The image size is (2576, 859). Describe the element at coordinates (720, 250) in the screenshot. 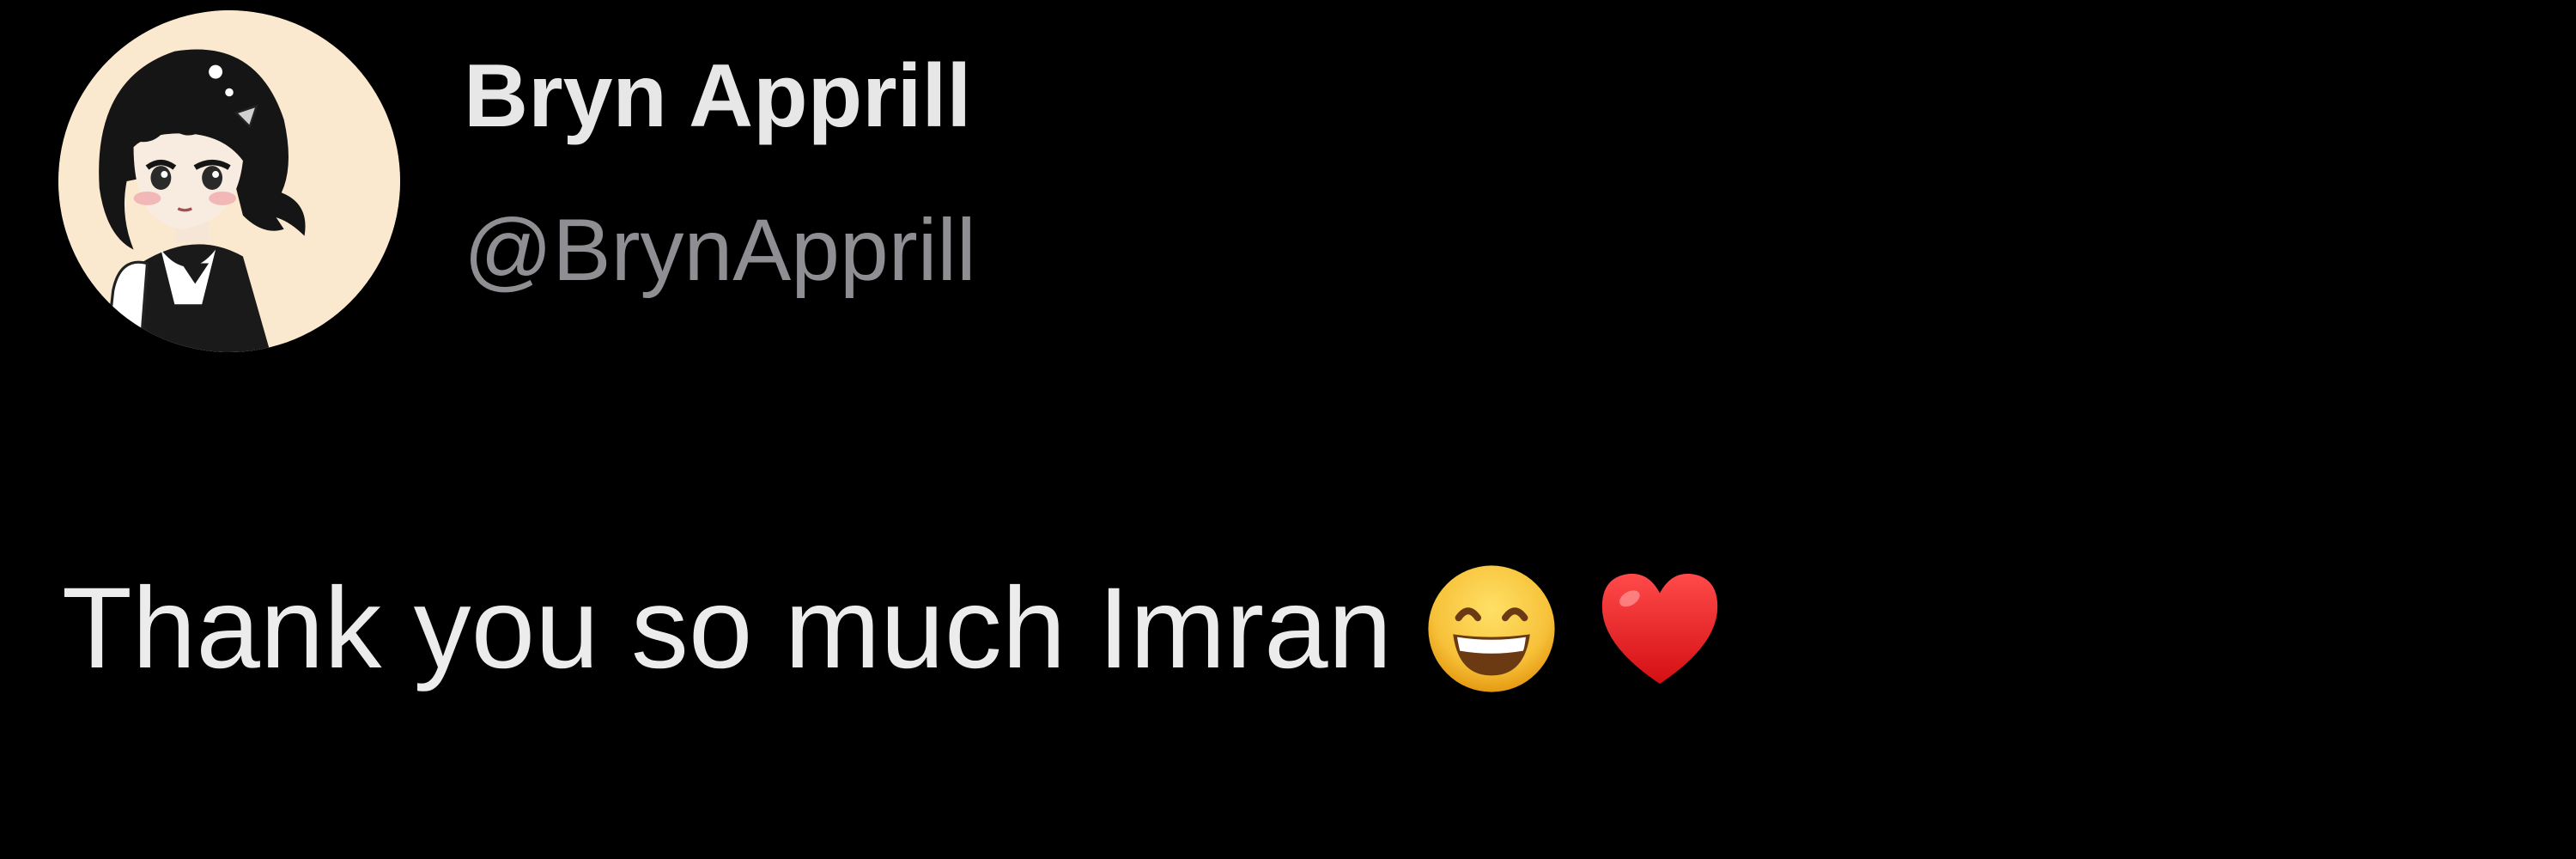

I see `author-handle: @BrynApprill` at that location.